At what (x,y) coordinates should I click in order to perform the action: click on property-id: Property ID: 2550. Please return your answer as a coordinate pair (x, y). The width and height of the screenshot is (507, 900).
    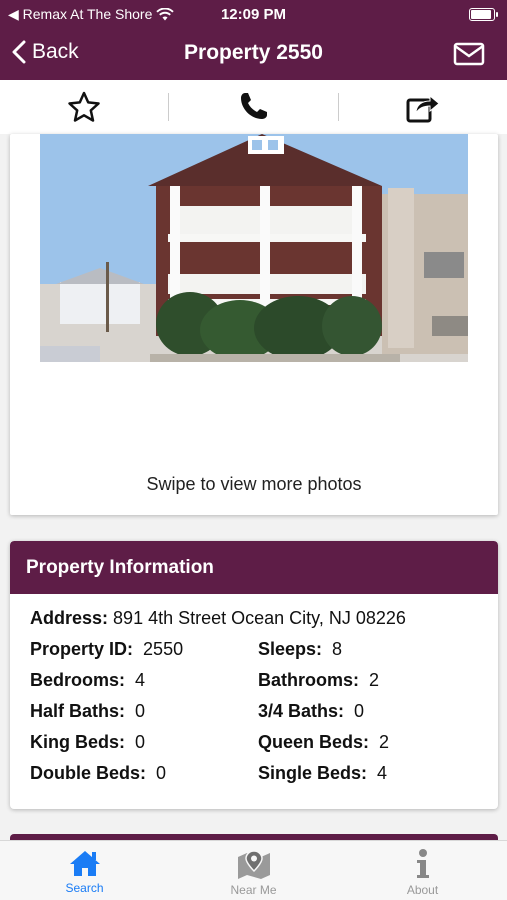
    Looking at the image, I should click on (144, 654).